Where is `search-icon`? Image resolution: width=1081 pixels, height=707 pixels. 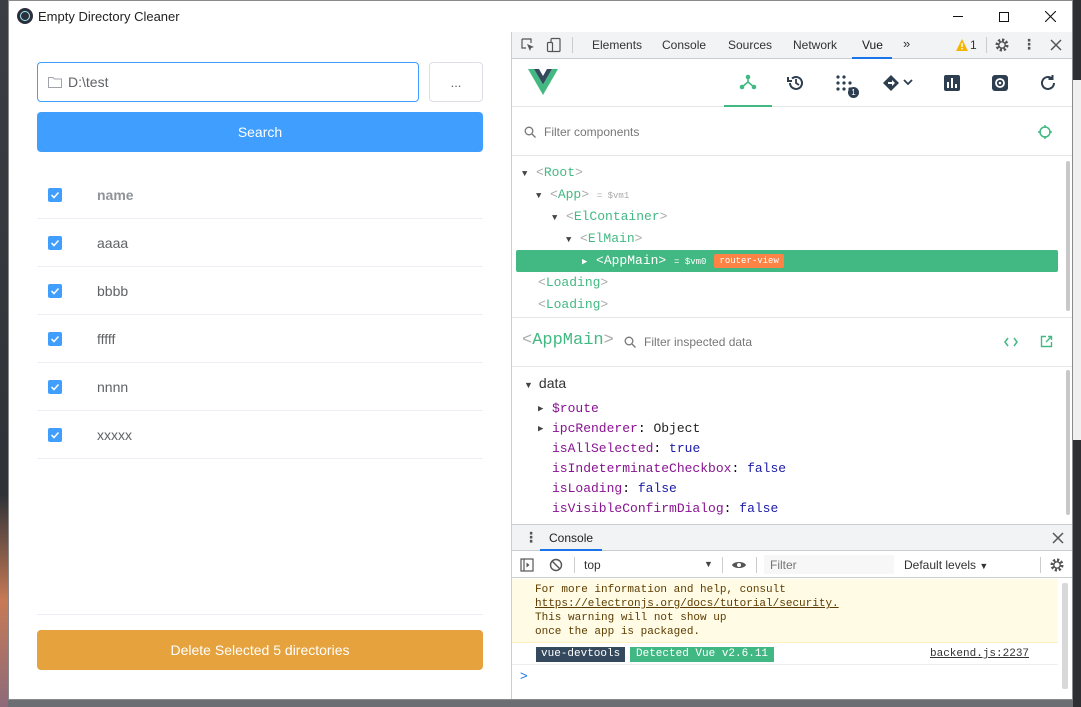 search-icon is located at coordinates (530, 132).